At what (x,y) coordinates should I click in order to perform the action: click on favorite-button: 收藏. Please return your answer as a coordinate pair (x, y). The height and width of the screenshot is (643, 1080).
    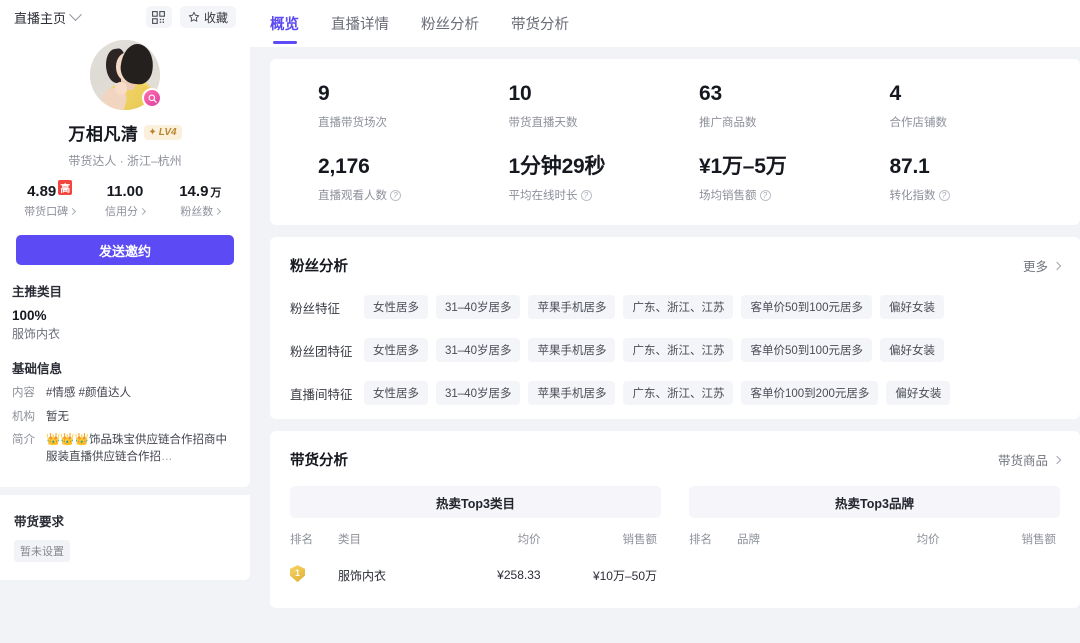
    Looking at the image, I should click on (207, 17).